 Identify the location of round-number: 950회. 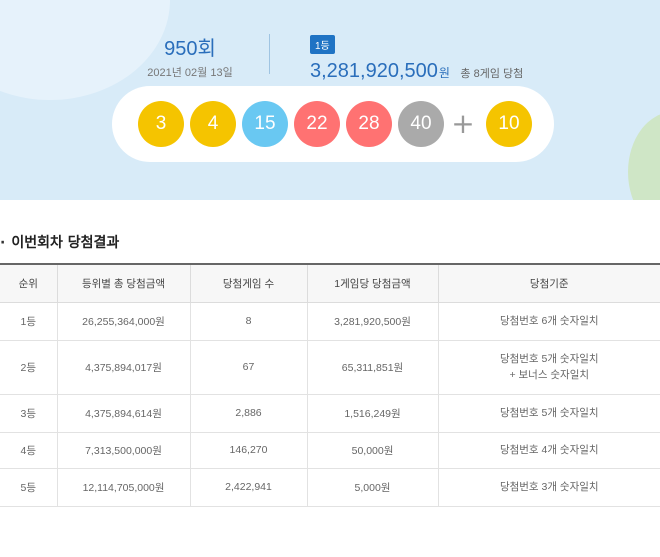
(190, 46).